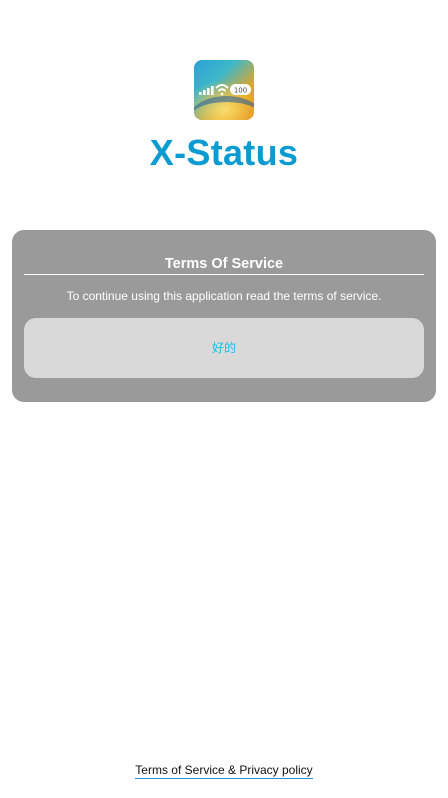 The height and width of the screenshot is (798, 448). Describe the element at coordinates (224, 348) in the screenshot. I see `ok-button: 好的` at that location.